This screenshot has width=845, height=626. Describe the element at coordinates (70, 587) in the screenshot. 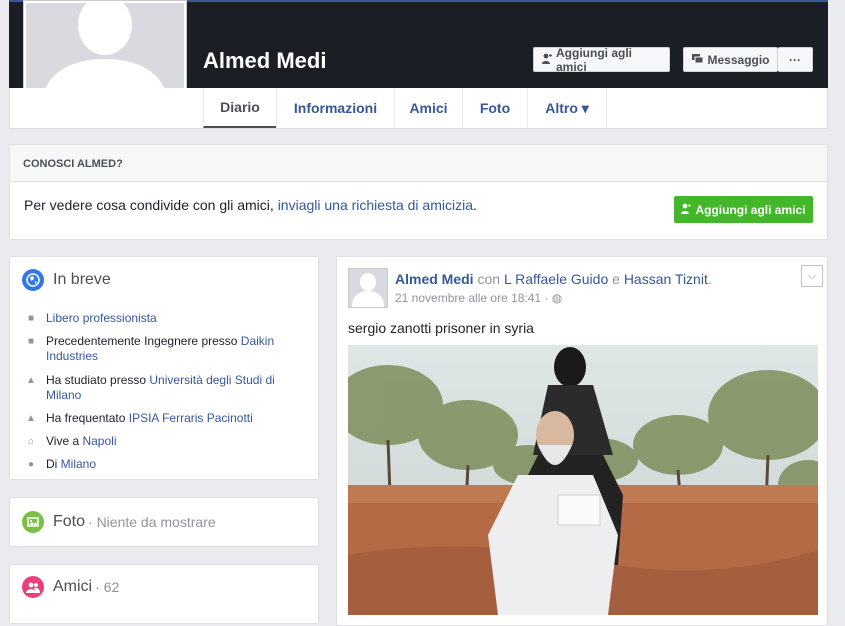

I see `friends-title: Amici · 62` at that location.